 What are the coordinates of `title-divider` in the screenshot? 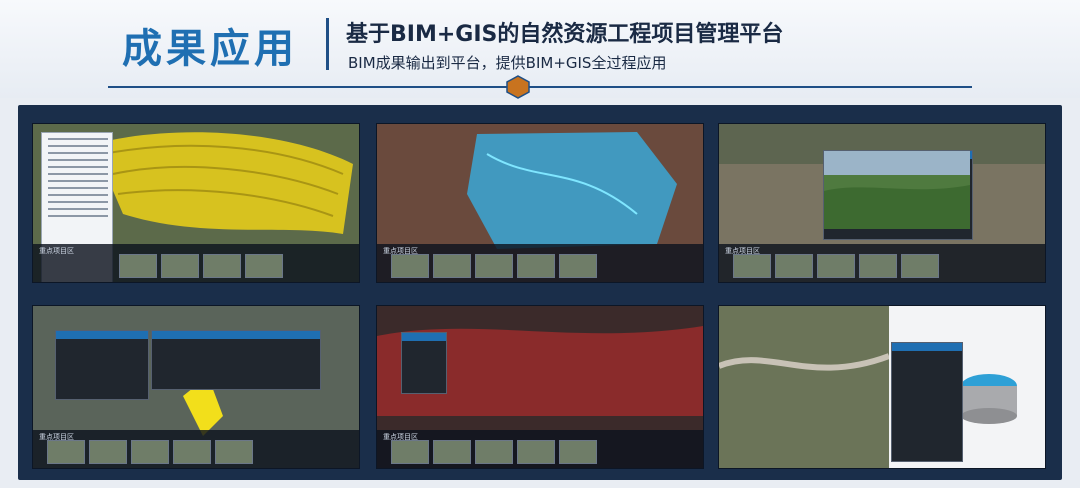 It's located at (327, 44).